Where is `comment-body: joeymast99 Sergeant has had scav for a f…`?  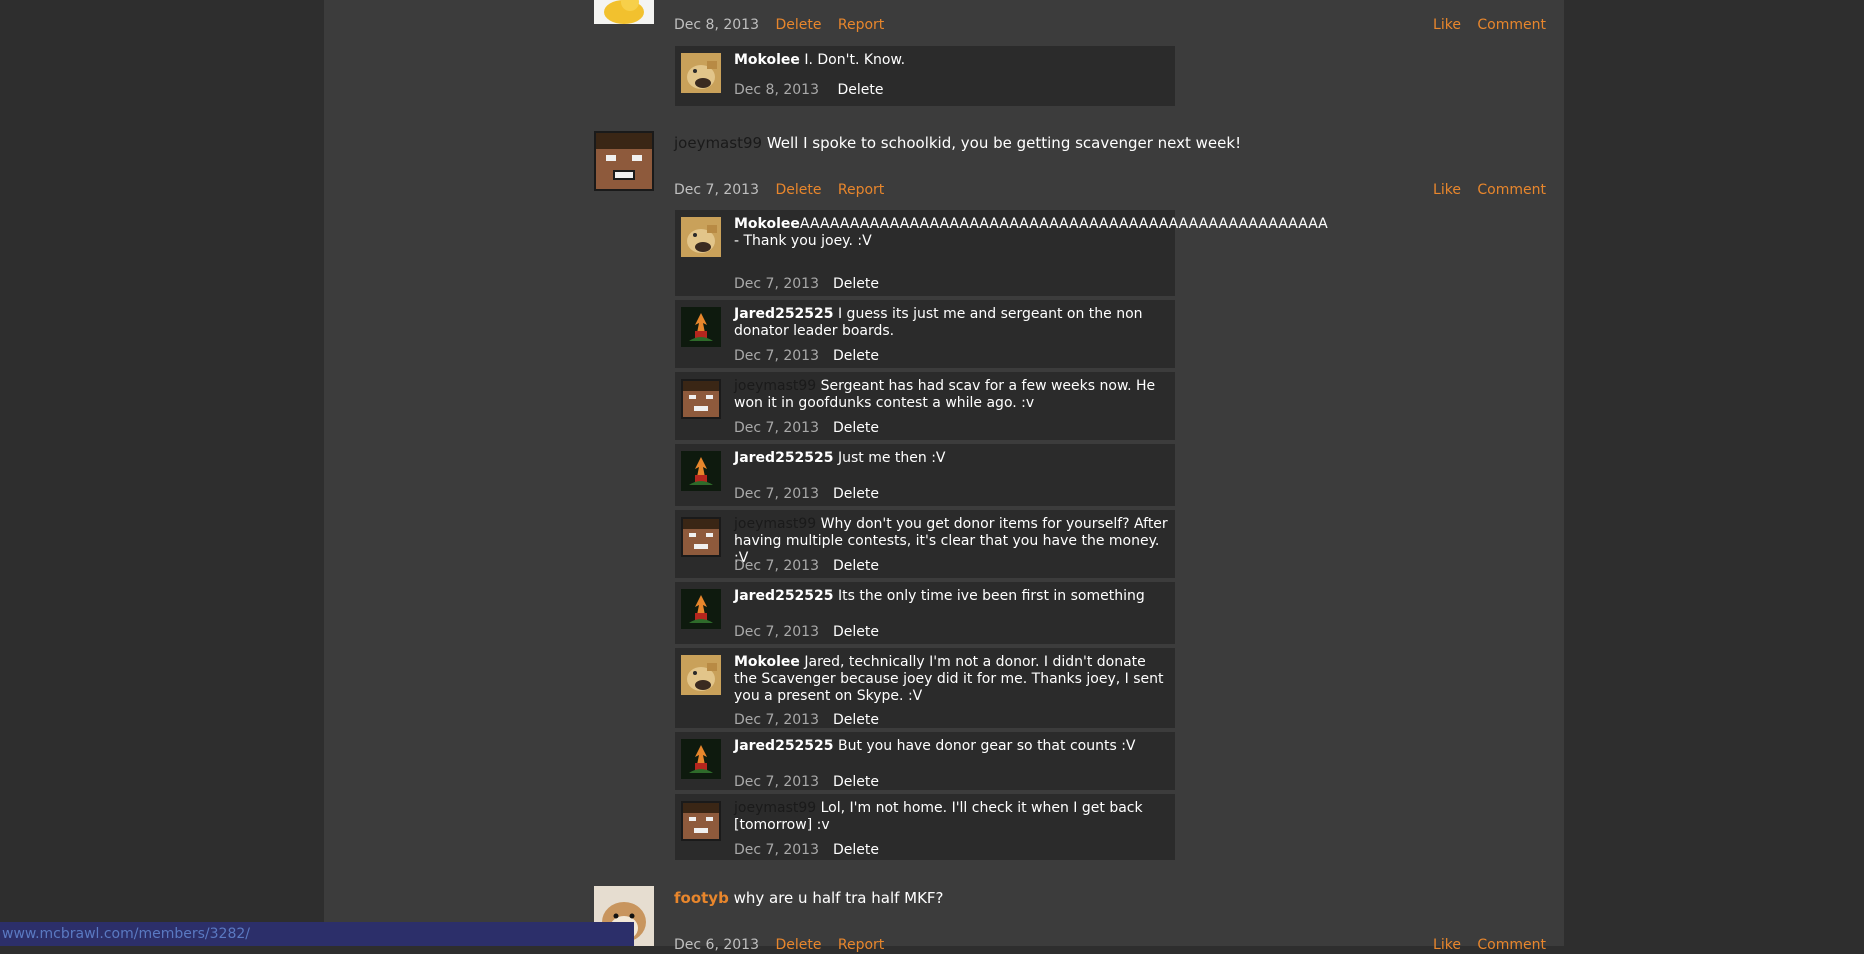 comment-body: joeymast99 Sergeant has had scav for a f… is located at coordinates (953, 395).